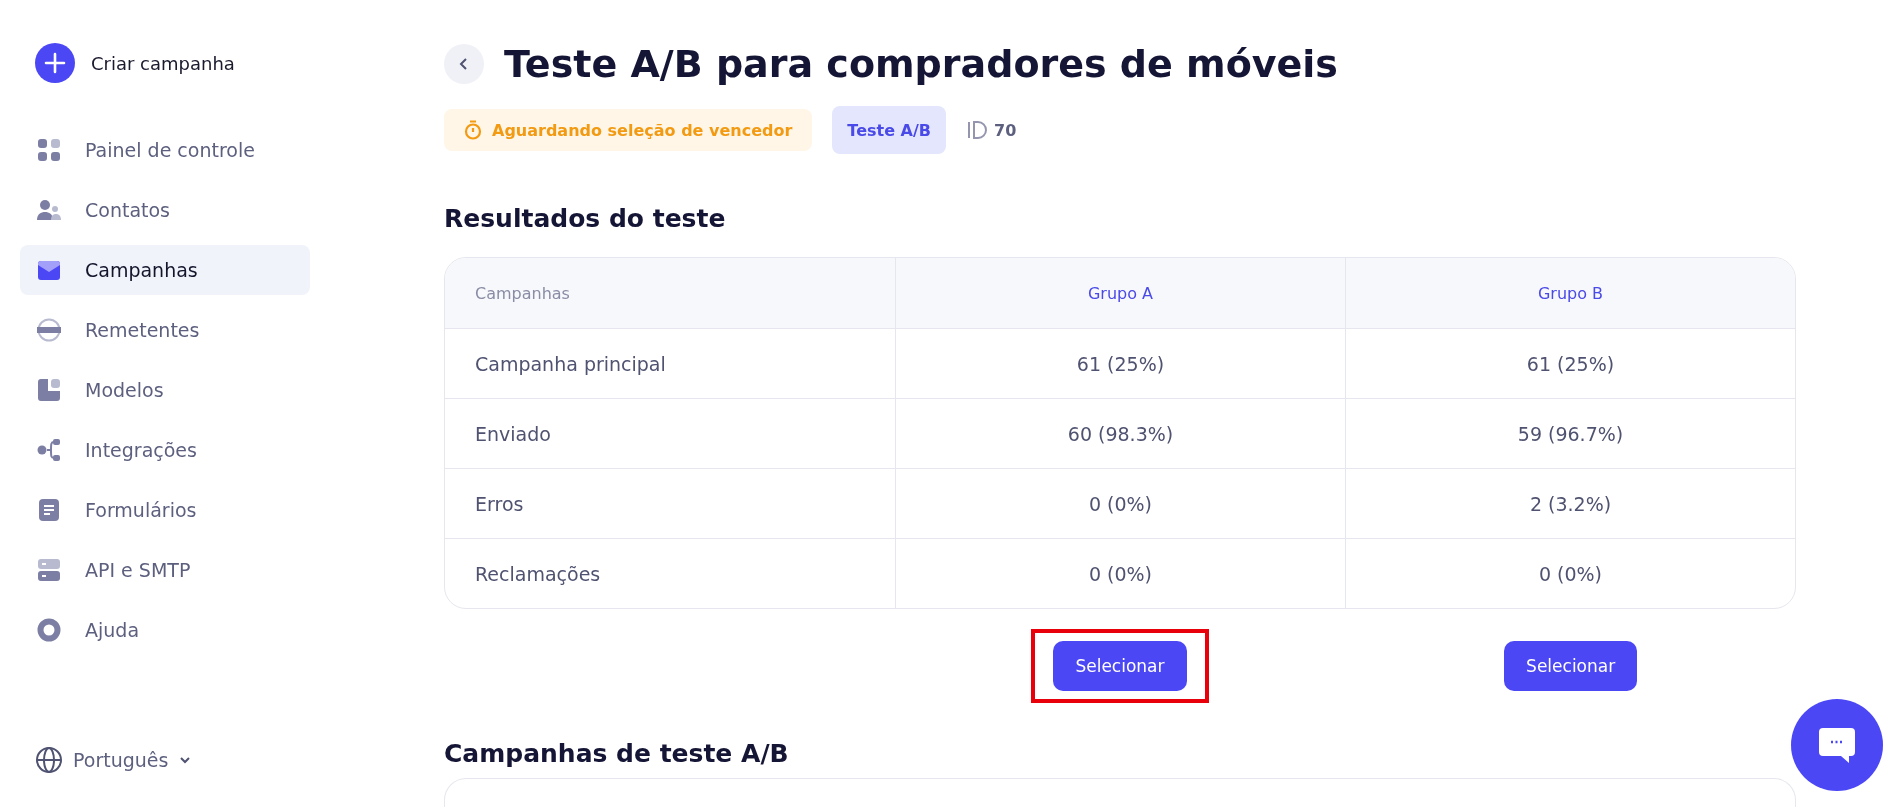 Image resolution: width=1893 pixels, height=807 pixels. I want to click on server-icon, so click(49, 570).